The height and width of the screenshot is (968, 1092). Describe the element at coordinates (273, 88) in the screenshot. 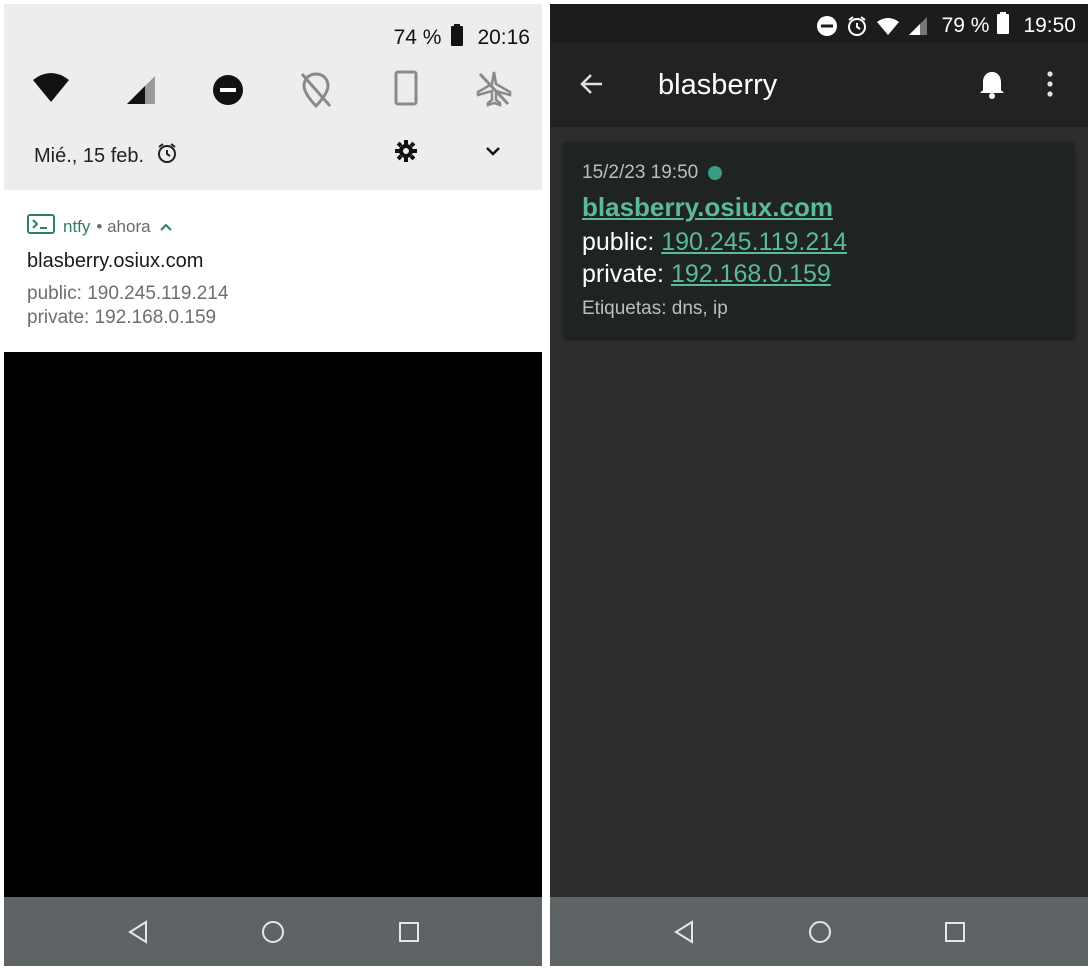

I see `quick-settings-tiles` at that location.